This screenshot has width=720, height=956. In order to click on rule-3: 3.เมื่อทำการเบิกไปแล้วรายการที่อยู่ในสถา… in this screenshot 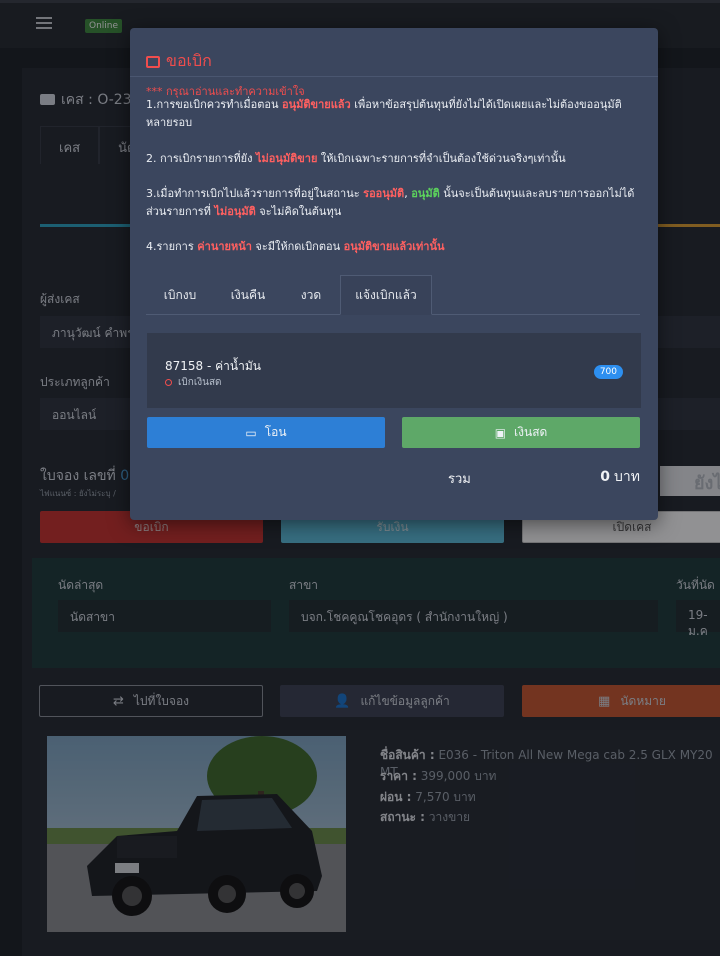, I will do `click(390, 202)`.